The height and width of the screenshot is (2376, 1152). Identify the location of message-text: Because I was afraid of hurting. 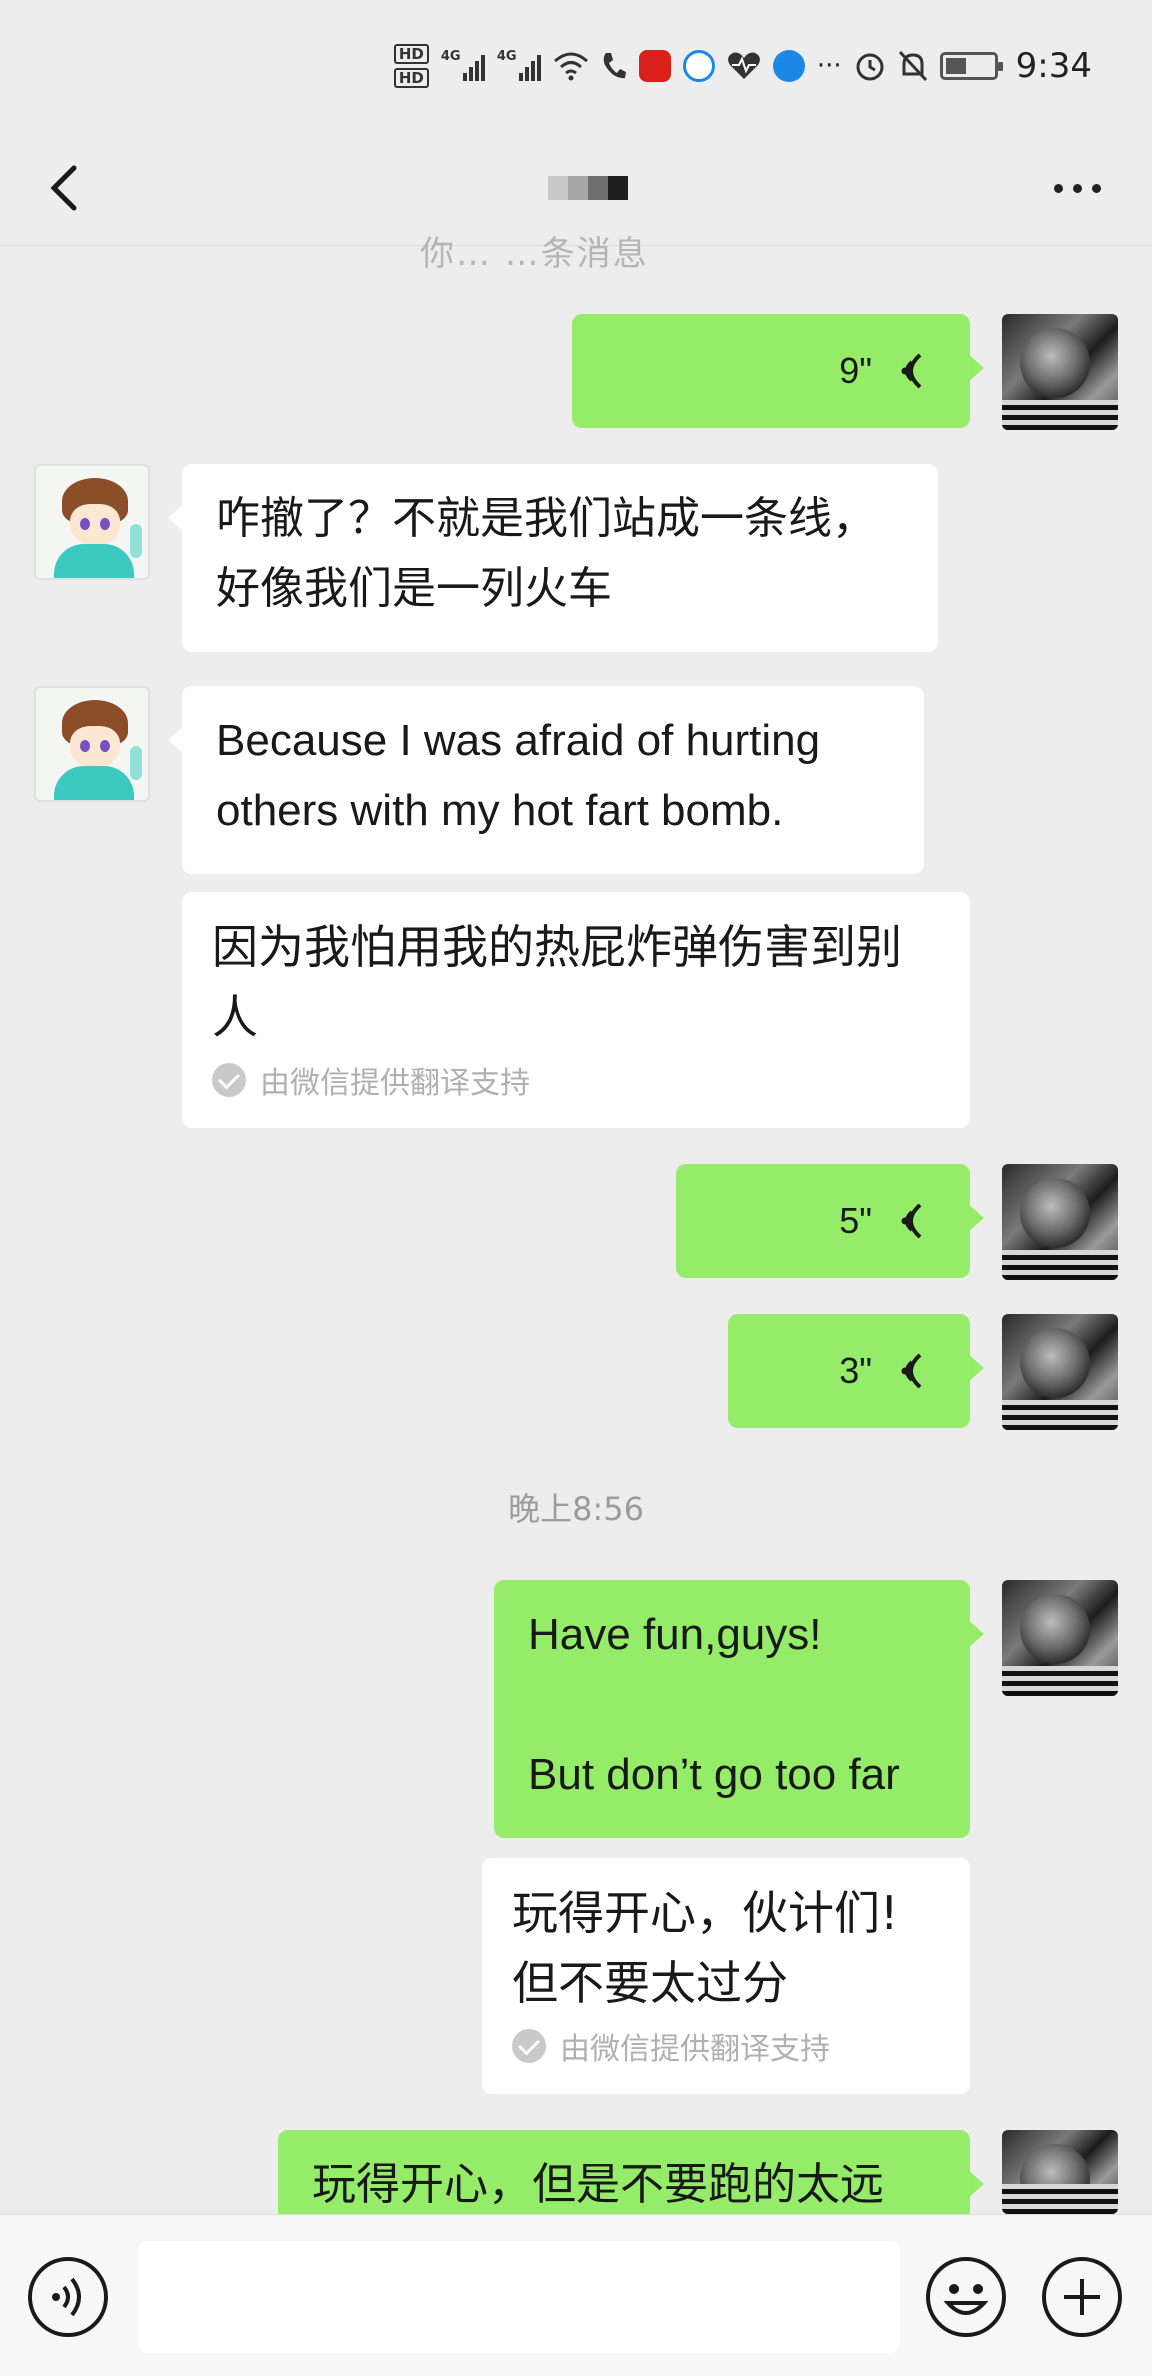
(518, 740).